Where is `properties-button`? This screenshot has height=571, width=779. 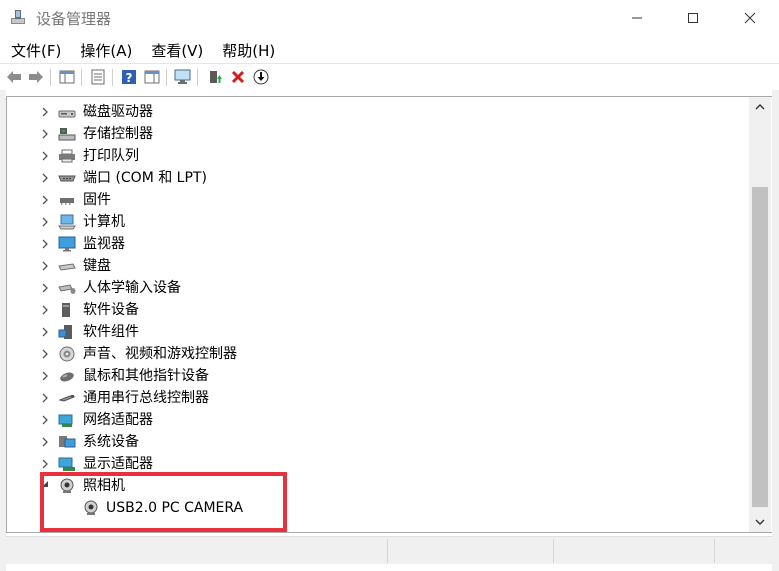
properties-button is located at coordinates (98, 77).